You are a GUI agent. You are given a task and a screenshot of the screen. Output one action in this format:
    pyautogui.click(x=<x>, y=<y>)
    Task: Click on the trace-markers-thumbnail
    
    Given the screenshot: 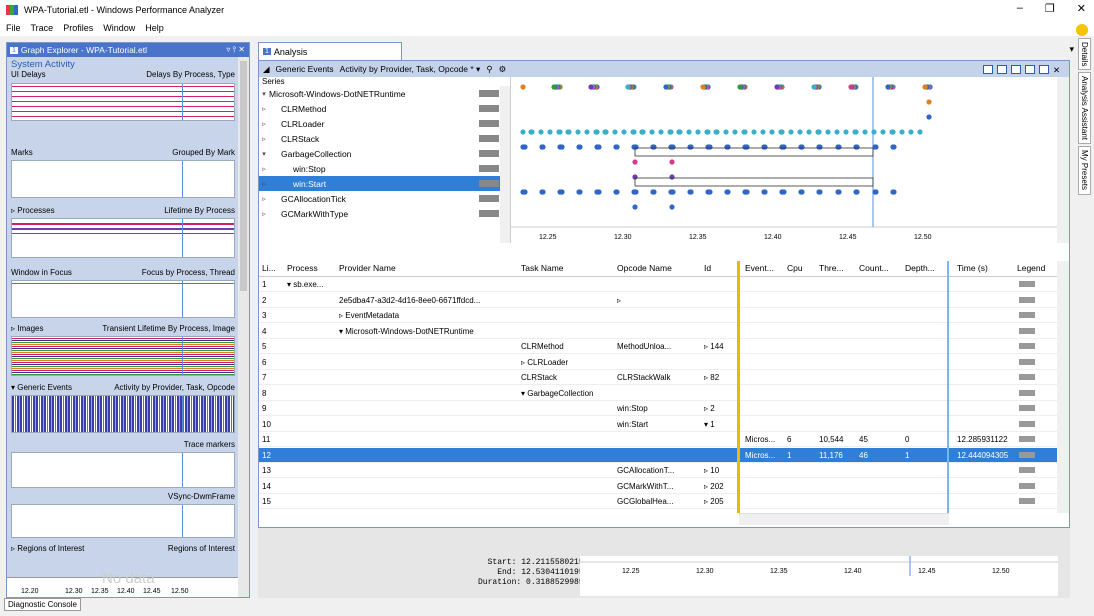 What is the action you would take?
    pyautogui.click(x=123, y=470)
    